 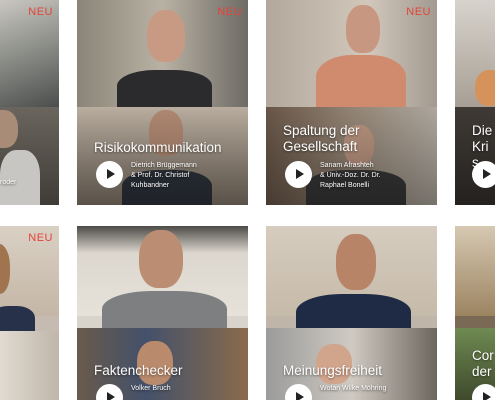 I want to click on card-title: Spaltung der Gesellschaft, so click(x=321, y=138).